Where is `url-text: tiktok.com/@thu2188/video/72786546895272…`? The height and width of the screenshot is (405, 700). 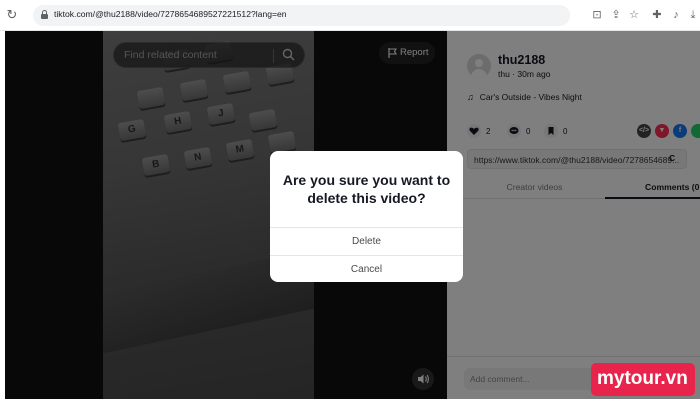 url-text: tiktok.com/@thu2188/video/72786546895272… is located at coordinates (170, 14).